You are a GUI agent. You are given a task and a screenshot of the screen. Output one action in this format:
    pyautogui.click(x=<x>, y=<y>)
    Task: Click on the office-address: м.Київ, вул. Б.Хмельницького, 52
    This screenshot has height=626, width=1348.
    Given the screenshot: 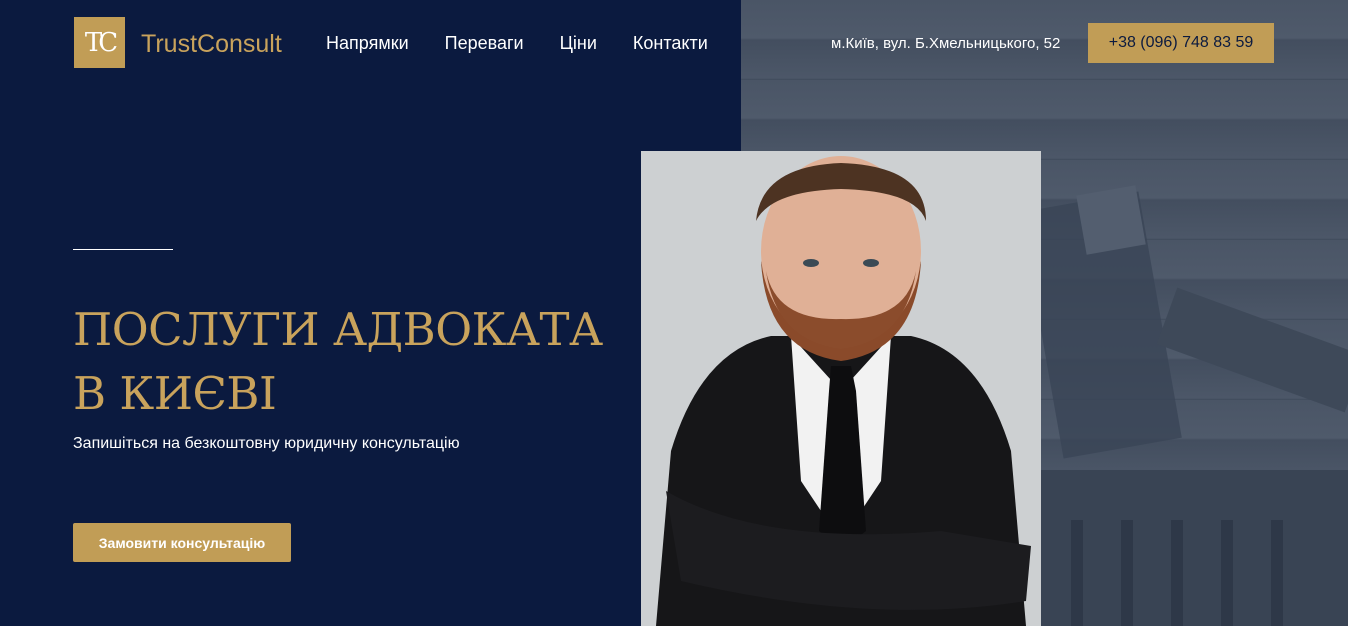 What is the action you would take?
    pyautogui.click(x=946, y=43)
    